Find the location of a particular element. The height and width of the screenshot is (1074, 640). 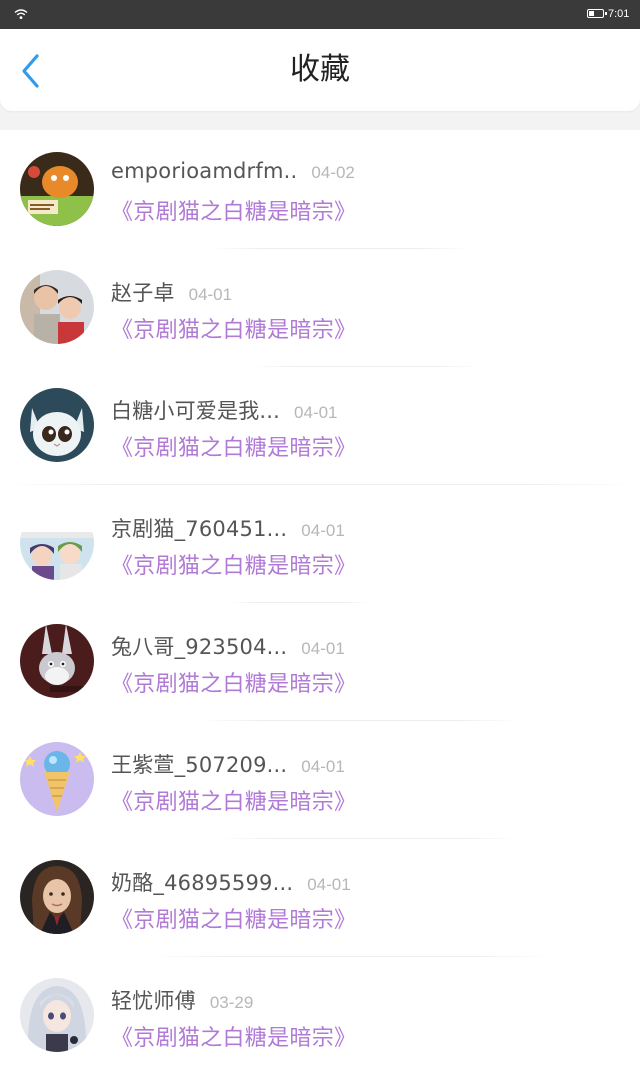

user-name: emporioamdrfm.. is located at coordinates (204, 171).